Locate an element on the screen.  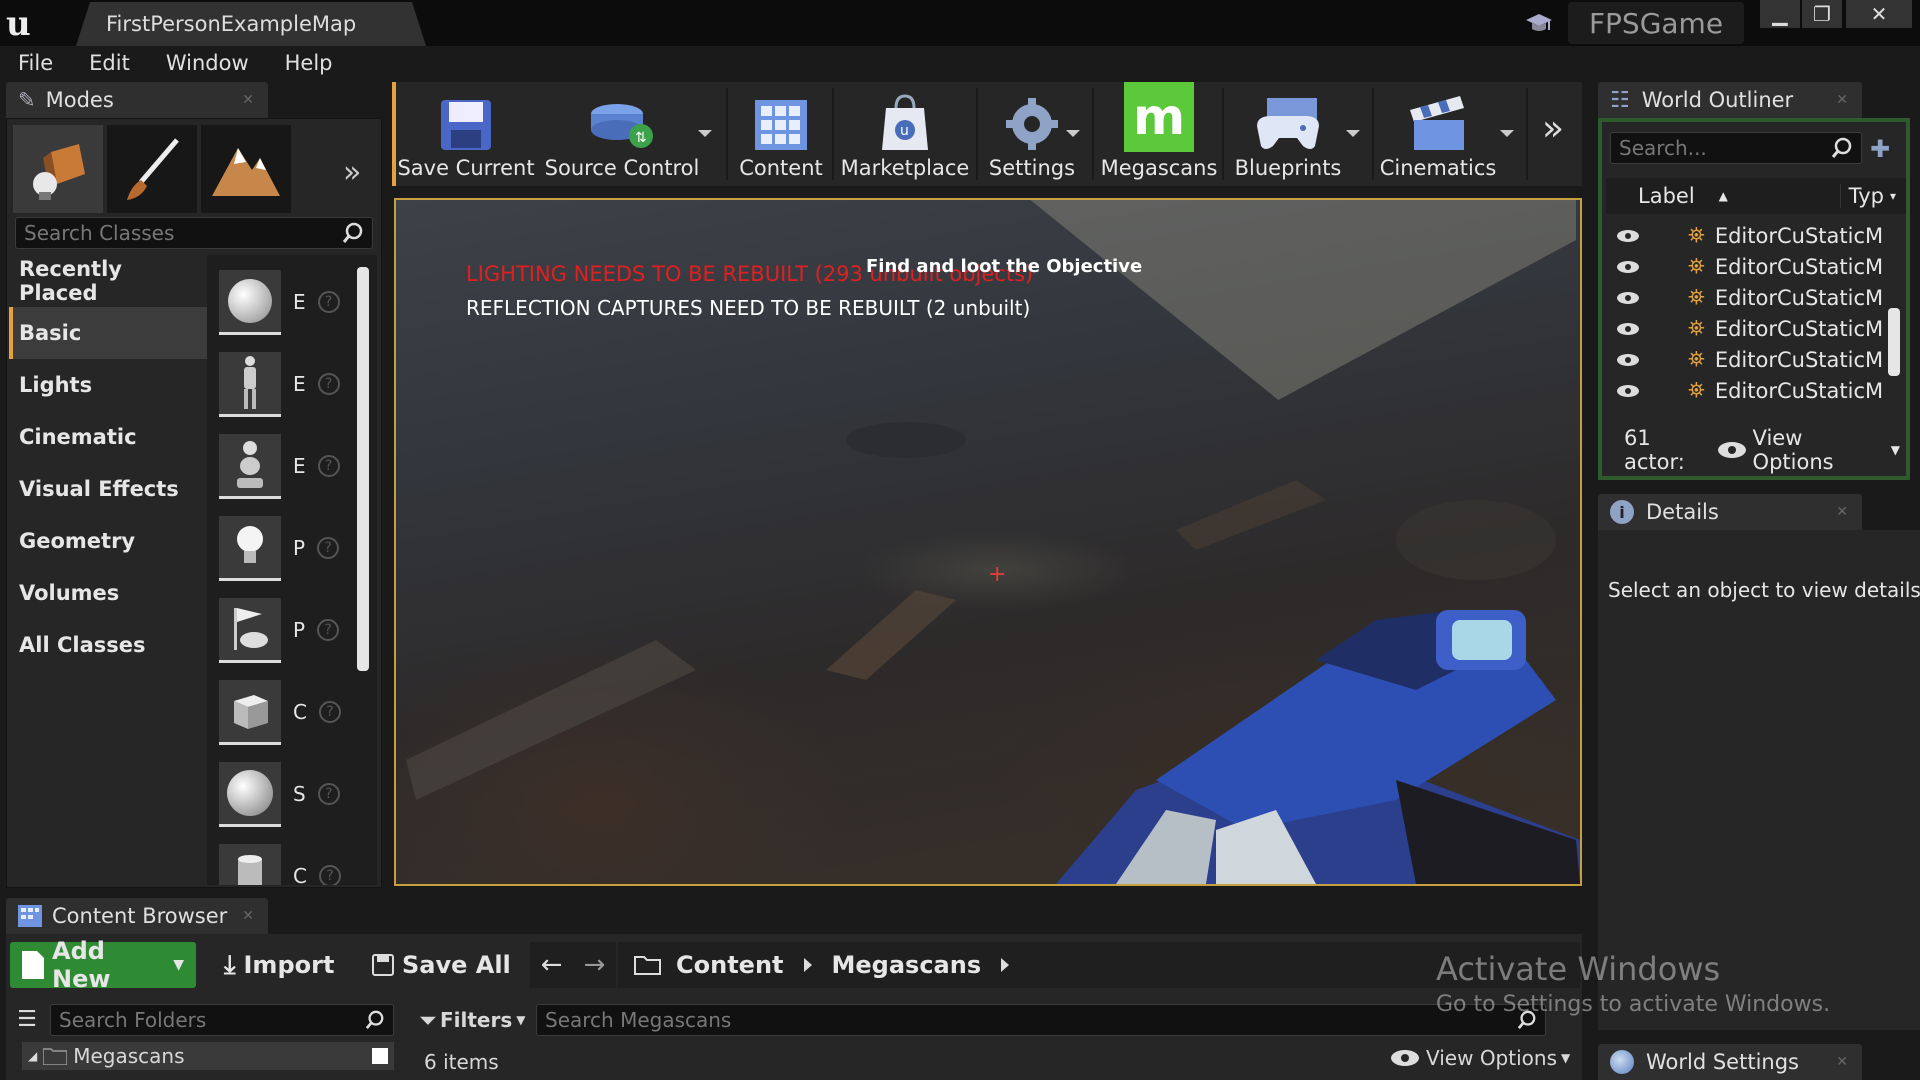
breadcrumb-megascans: Megascans is located at coordinates (907, 965).